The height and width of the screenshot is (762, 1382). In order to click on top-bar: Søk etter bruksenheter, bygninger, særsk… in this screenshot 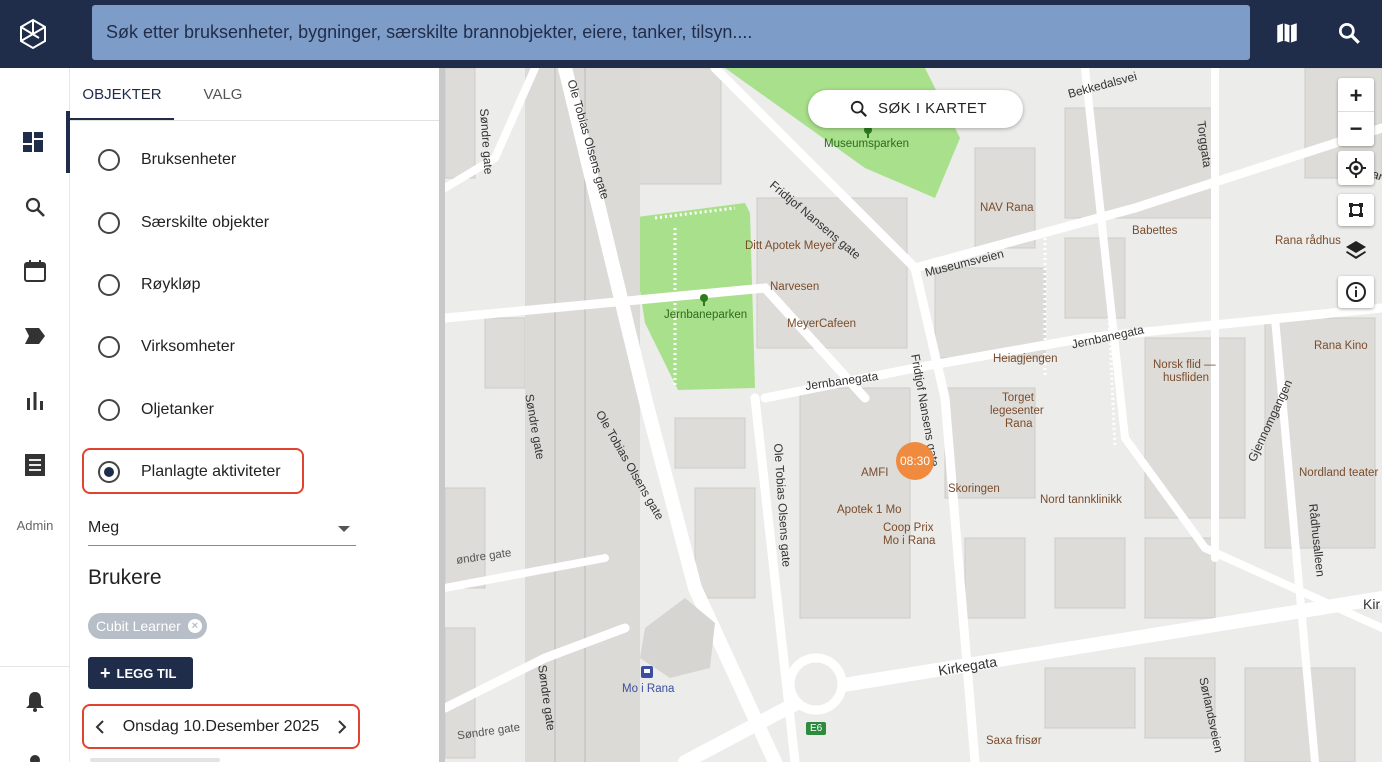, I will do `click(691, 34)`.